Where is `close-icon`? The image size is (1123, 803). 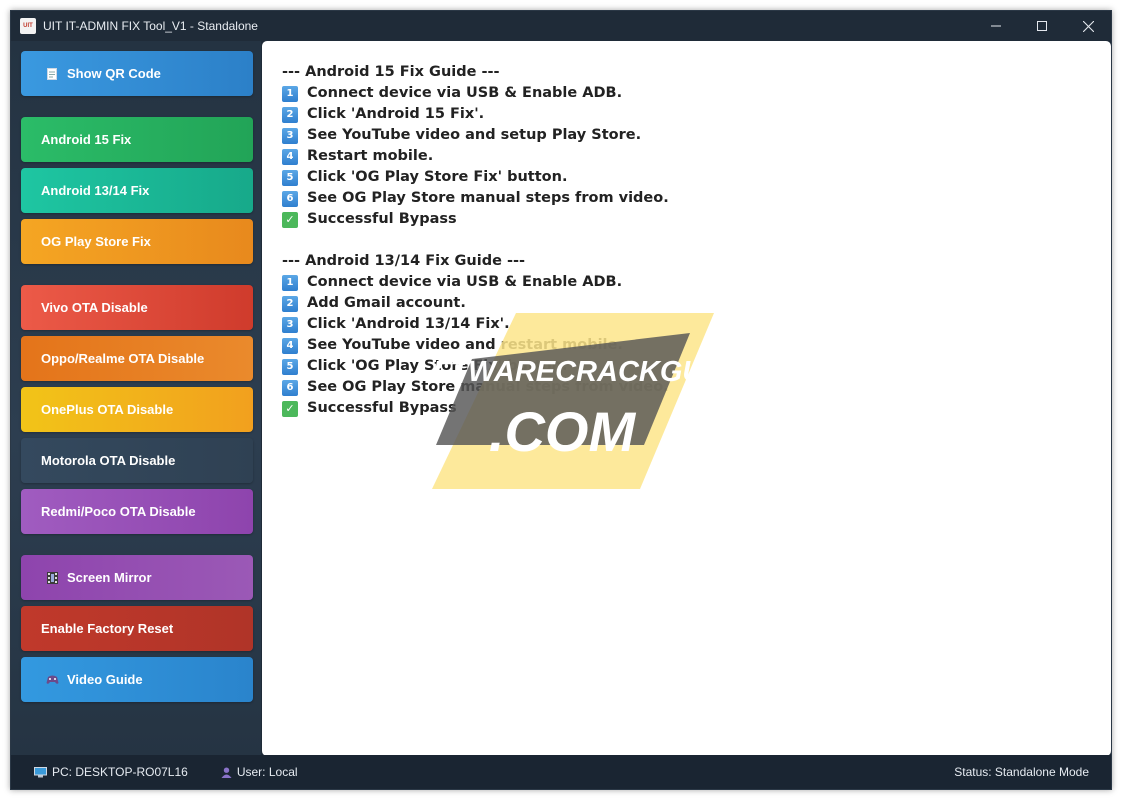
close-icon is located at coordinates (1088, 26).